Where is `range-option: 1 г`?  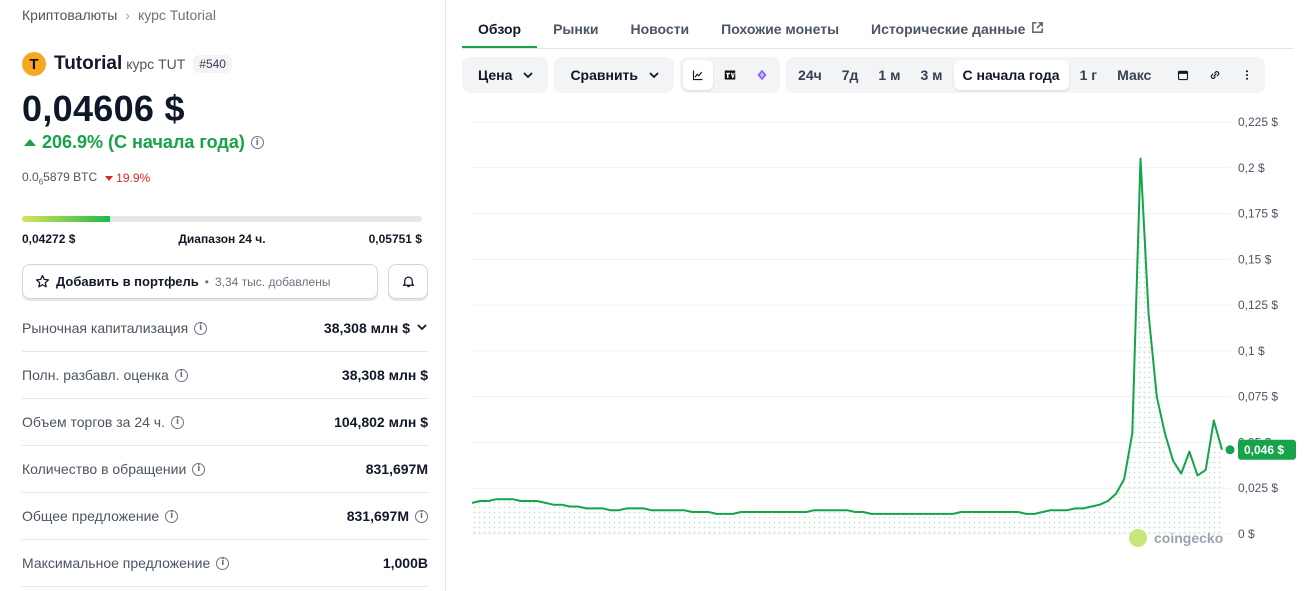 range-option: 1 г is located at coordinates (1089, 75).